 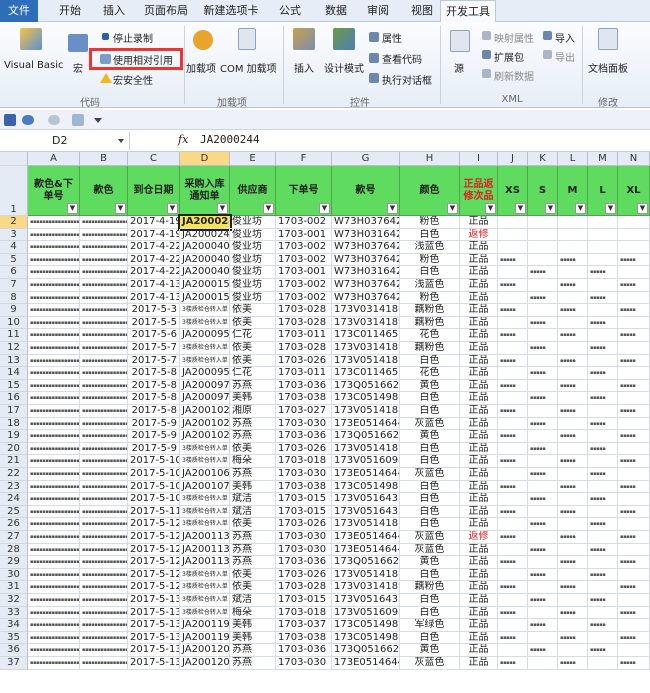 What do you see at coordinates (205, 398) in the screenshot?
I see `cell-d: JA2000973` at bounding box center [205, 398].